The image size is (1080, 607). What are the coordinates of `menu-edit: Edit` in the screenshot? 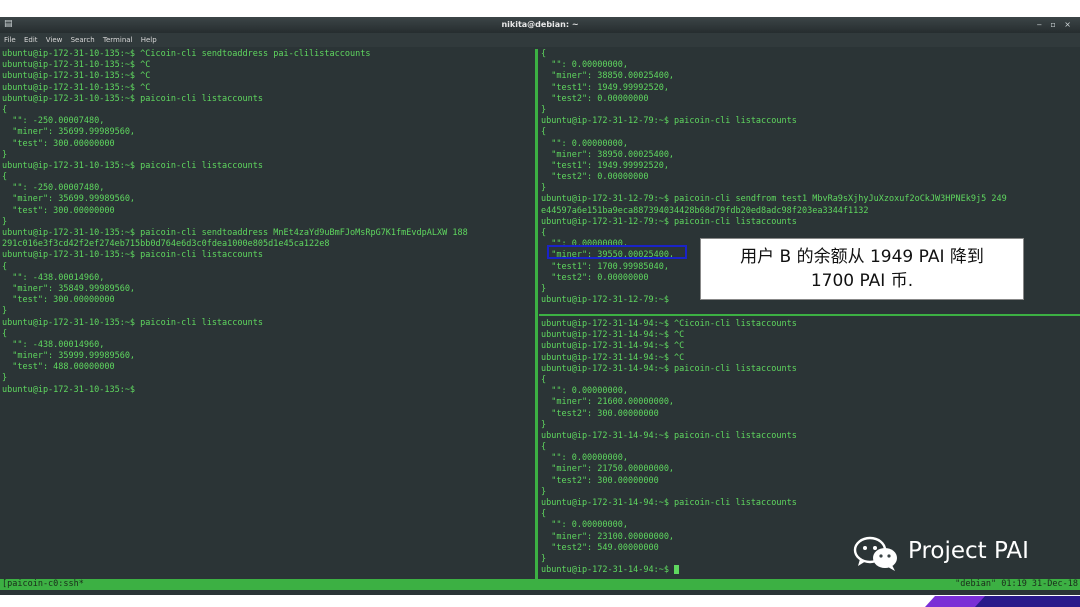 It's located at (31, 40).